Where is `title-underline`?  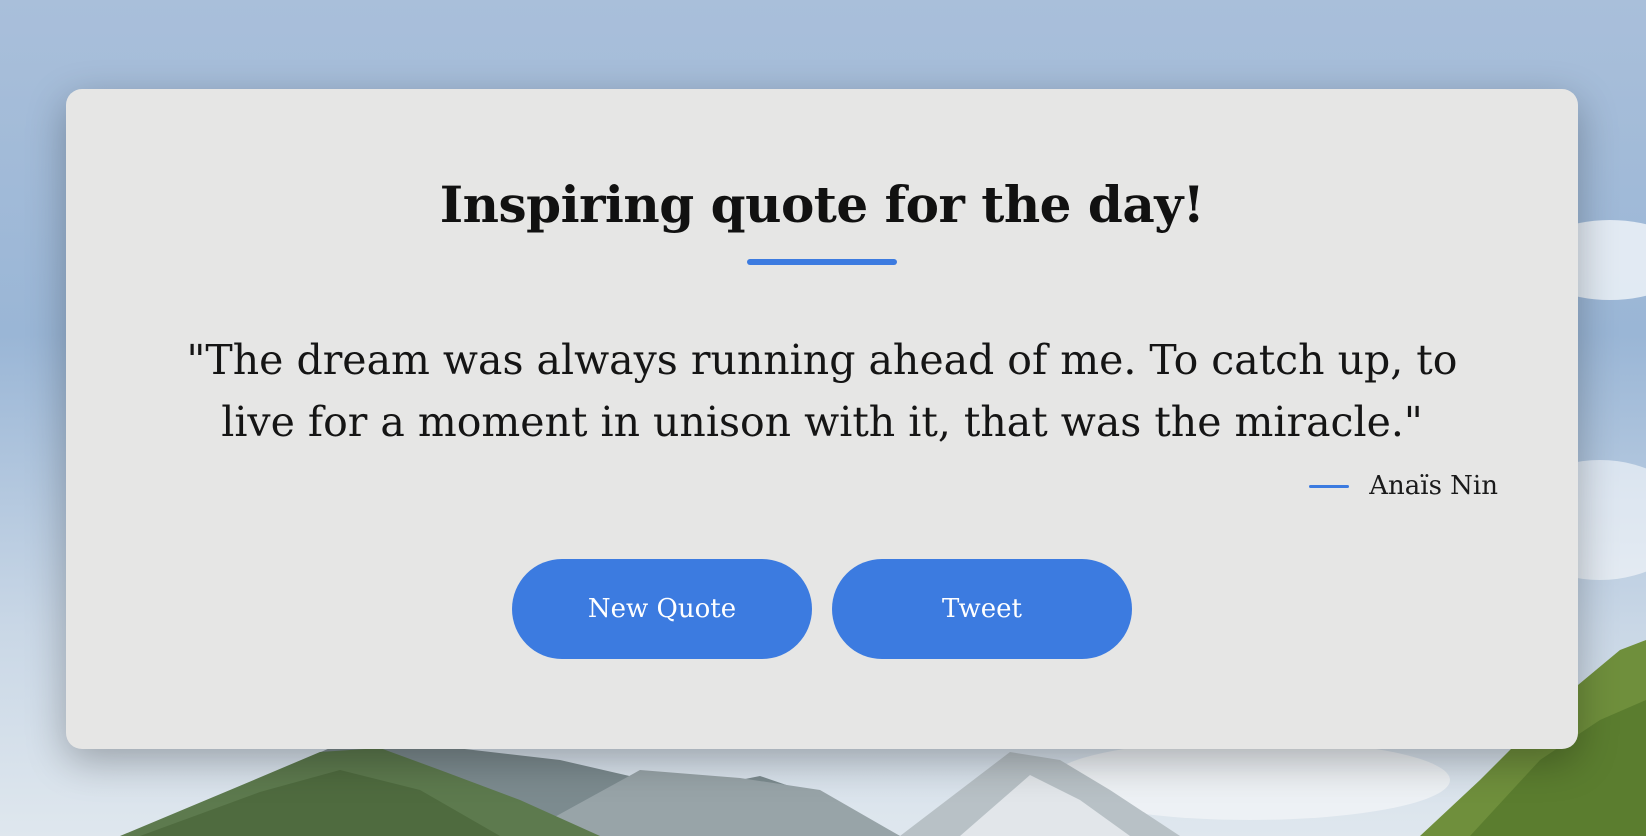 title-underline is located at coordinates (822, 262).